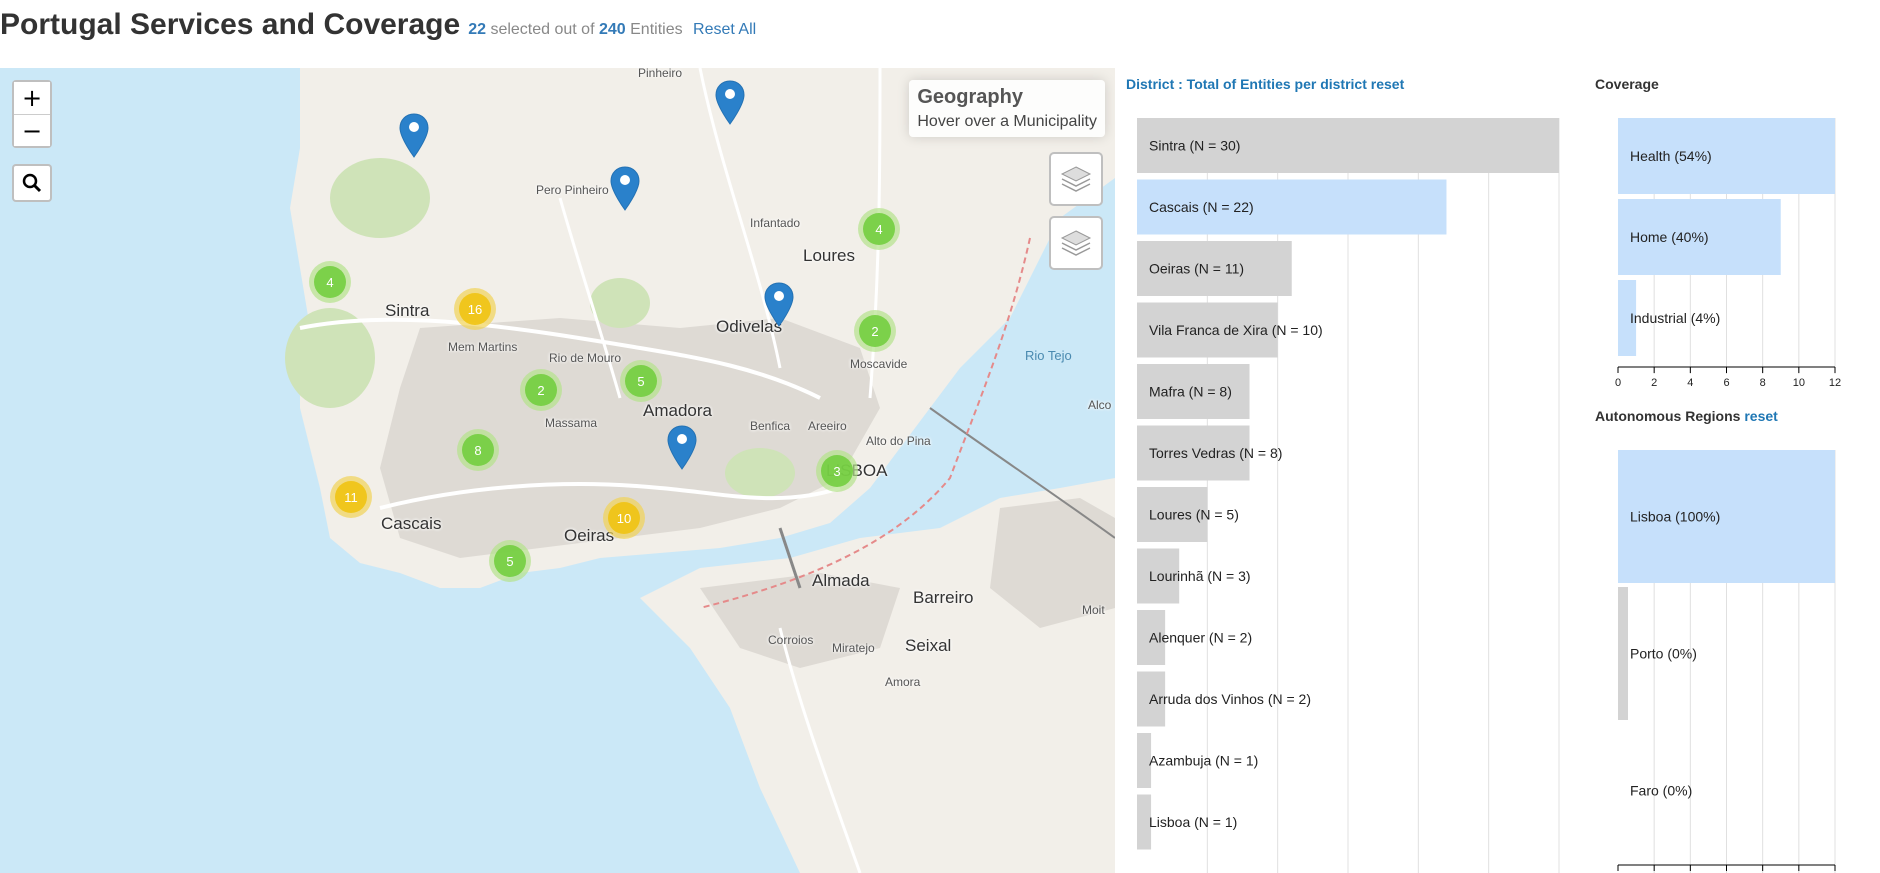  I want to click on bar-label: Industrial (4%), so click(1675, 318).